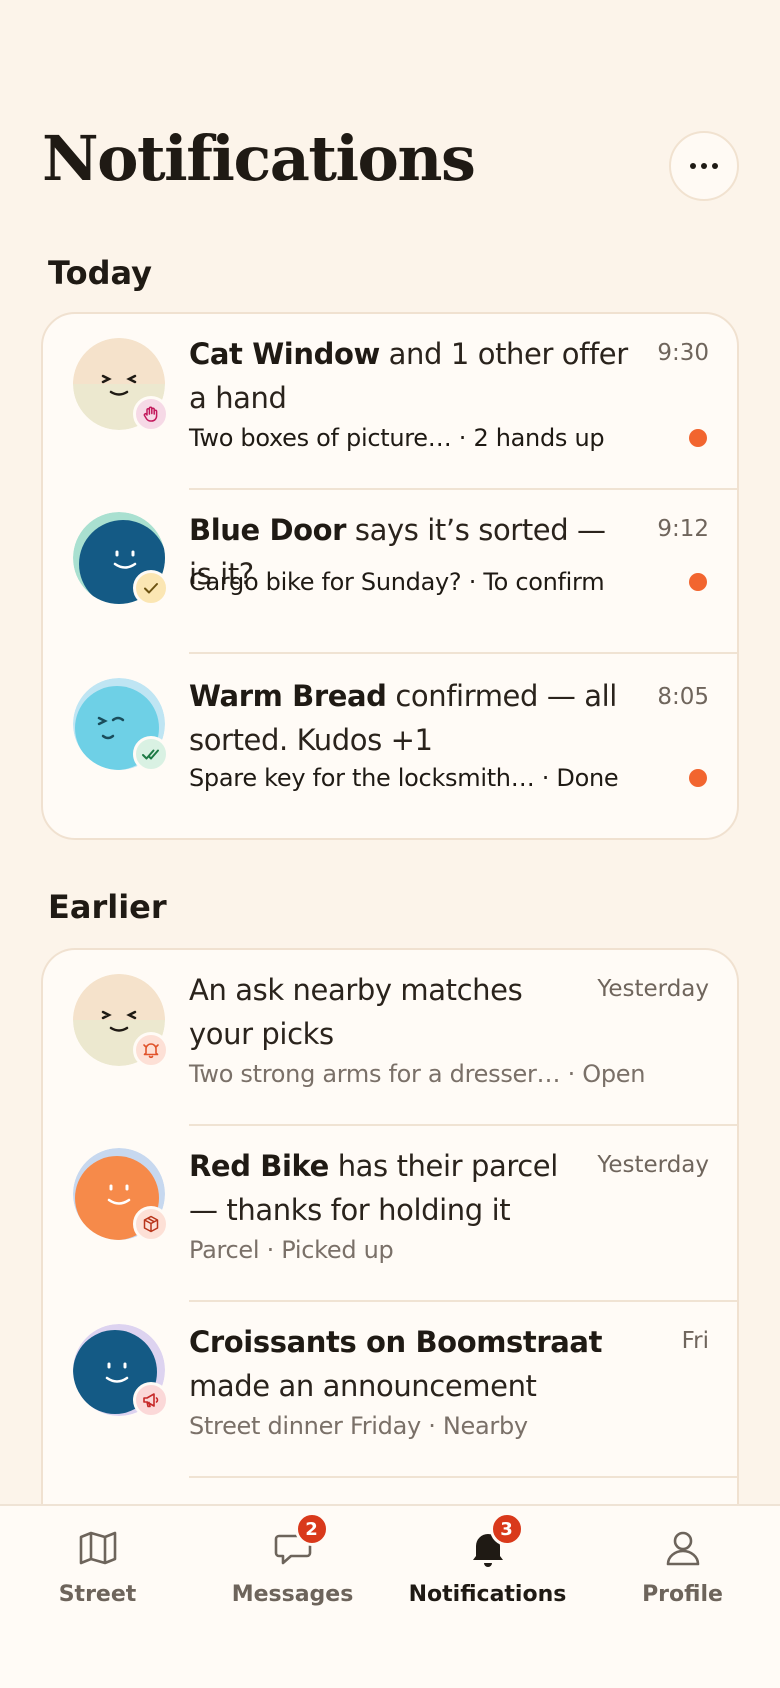 Image resolution: width=780 pixels, height=1688 pixels. What do you see at coordinates (417, 1074) in the screenshot?
I see `notification-subtitle: Two strong arms for a dresser… · Open` at bounding box center [417, 1074].